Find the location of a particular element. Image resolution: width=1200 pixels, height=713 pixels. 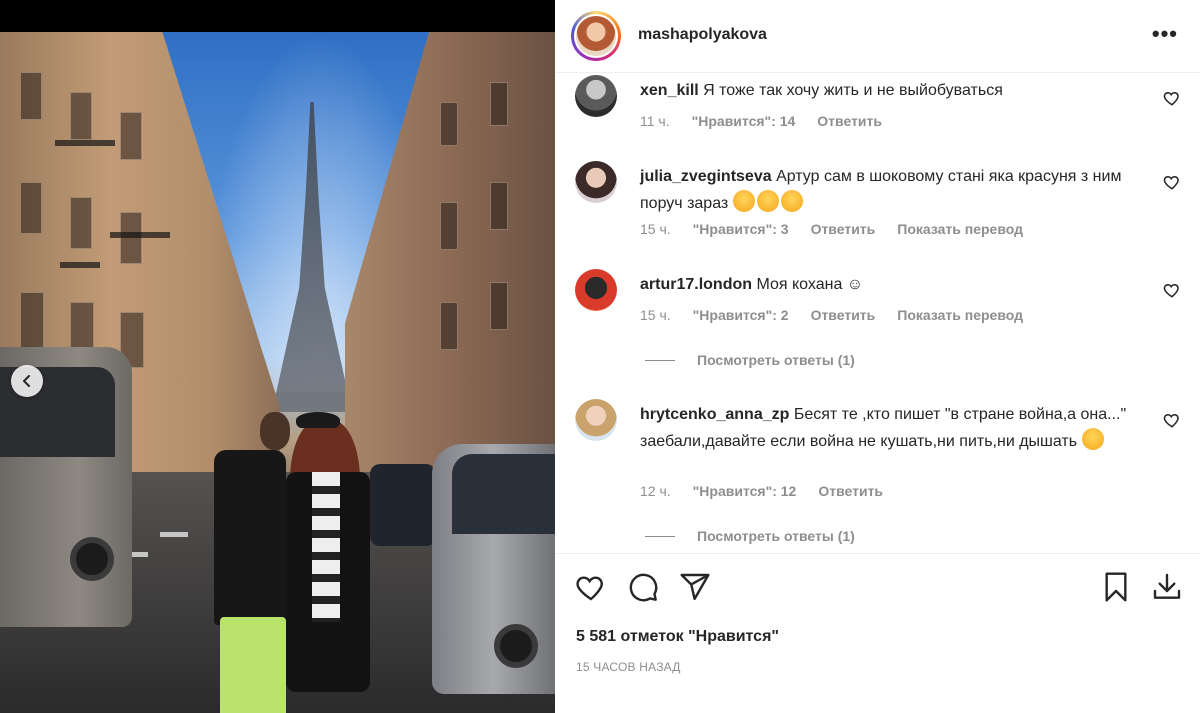

person-coat is located at coordinates (250, 537).